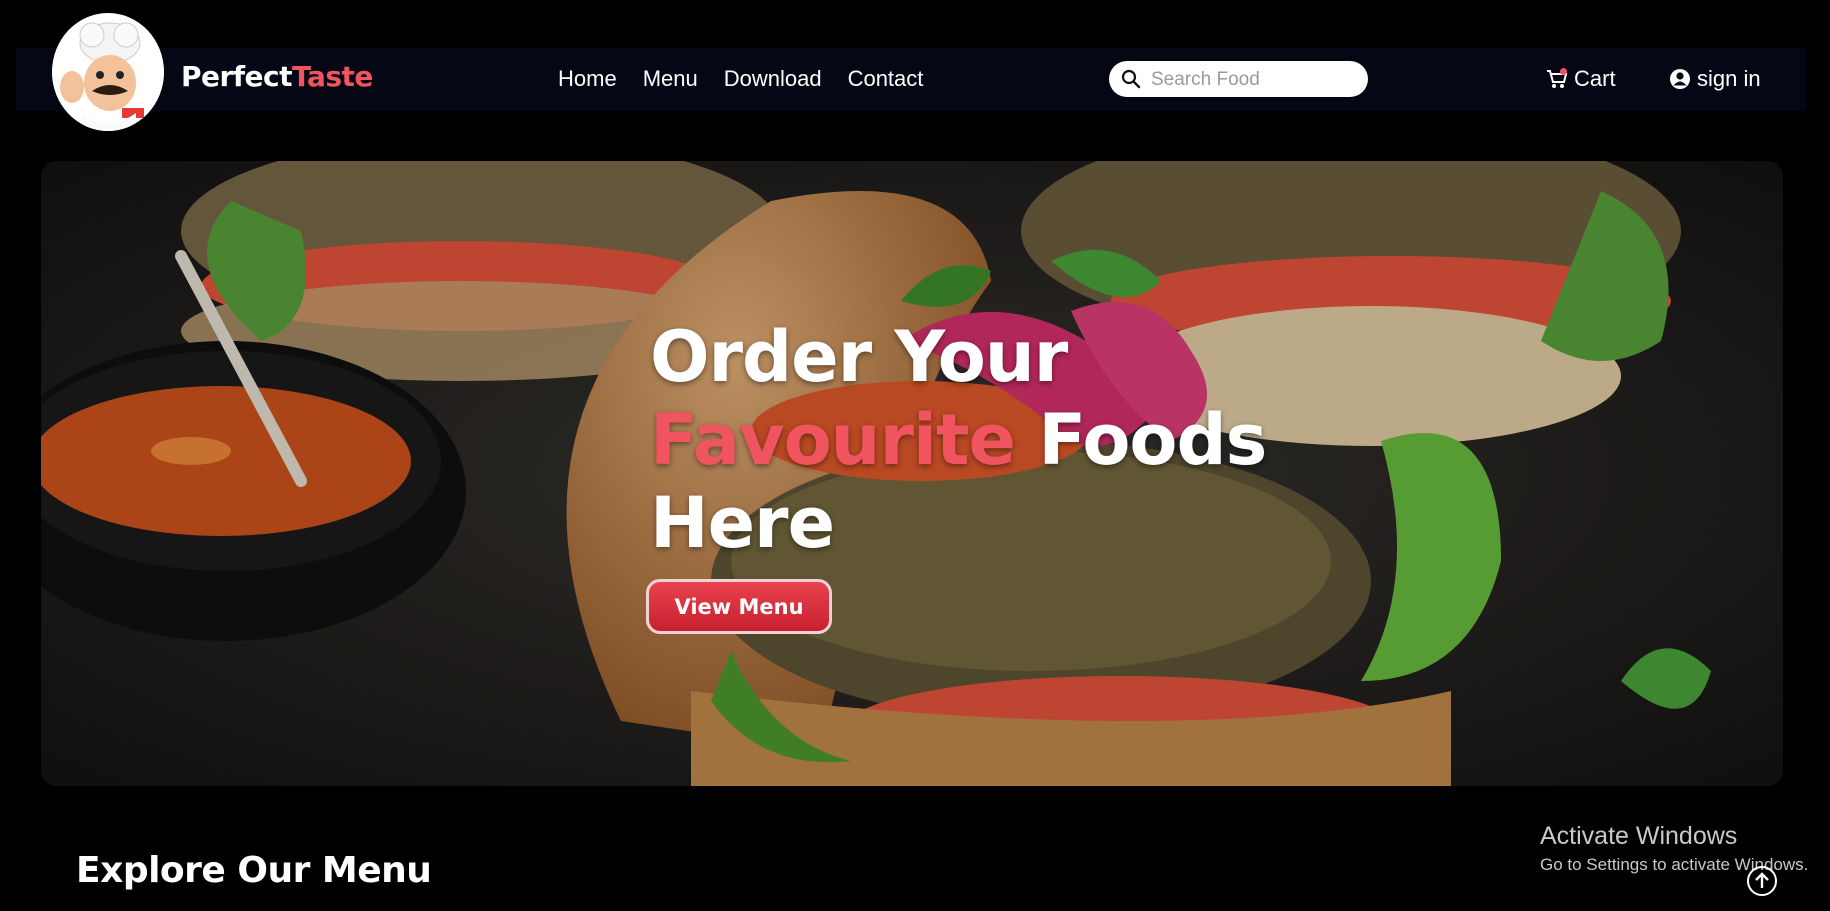 This screenshot has width=1830, height=911. What do you see at coordinates (833, 440) in the screenshot?
I see `hero-heading-accent: Favourite` at bounding box center [833, 440].